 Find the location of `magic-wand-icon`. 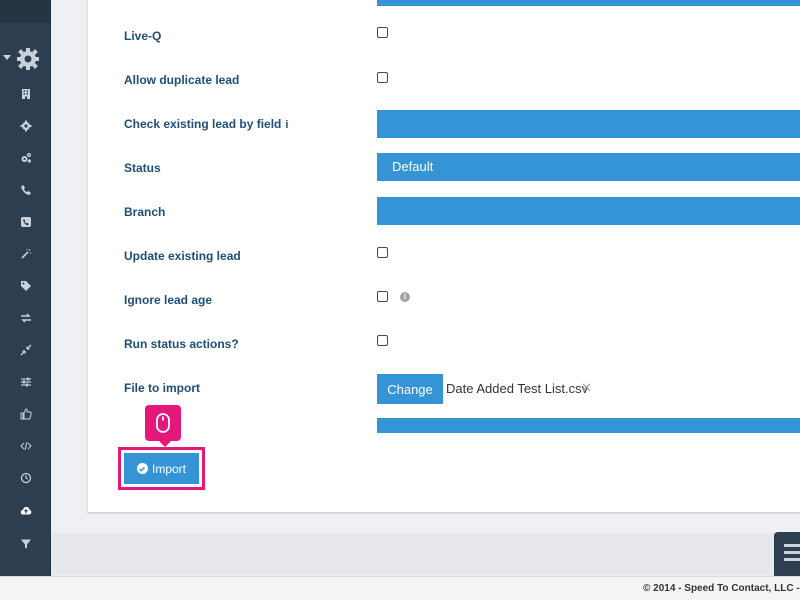

magic-wand-icon is located at coordinates (26, 254).